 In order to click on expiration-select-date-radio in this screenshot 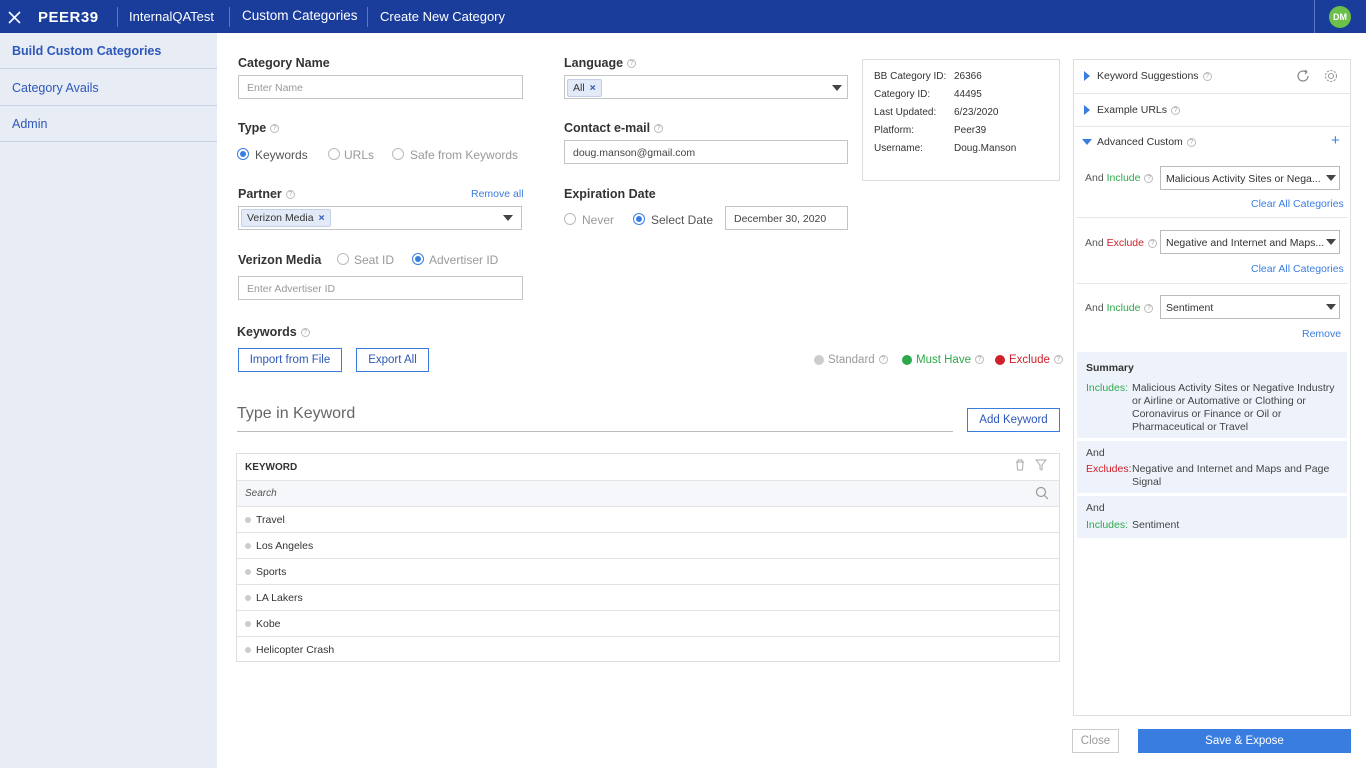, I will do `click(639, 219)`.